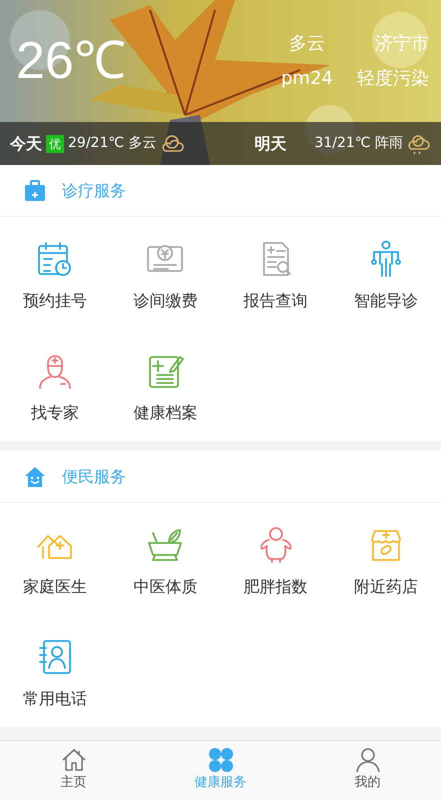 This screenshot has height=800, width=441. What do you see at coordinates (55, 699) in the screenshot?
I see `service-label: 常用电话` at bounding box center [55, 699].